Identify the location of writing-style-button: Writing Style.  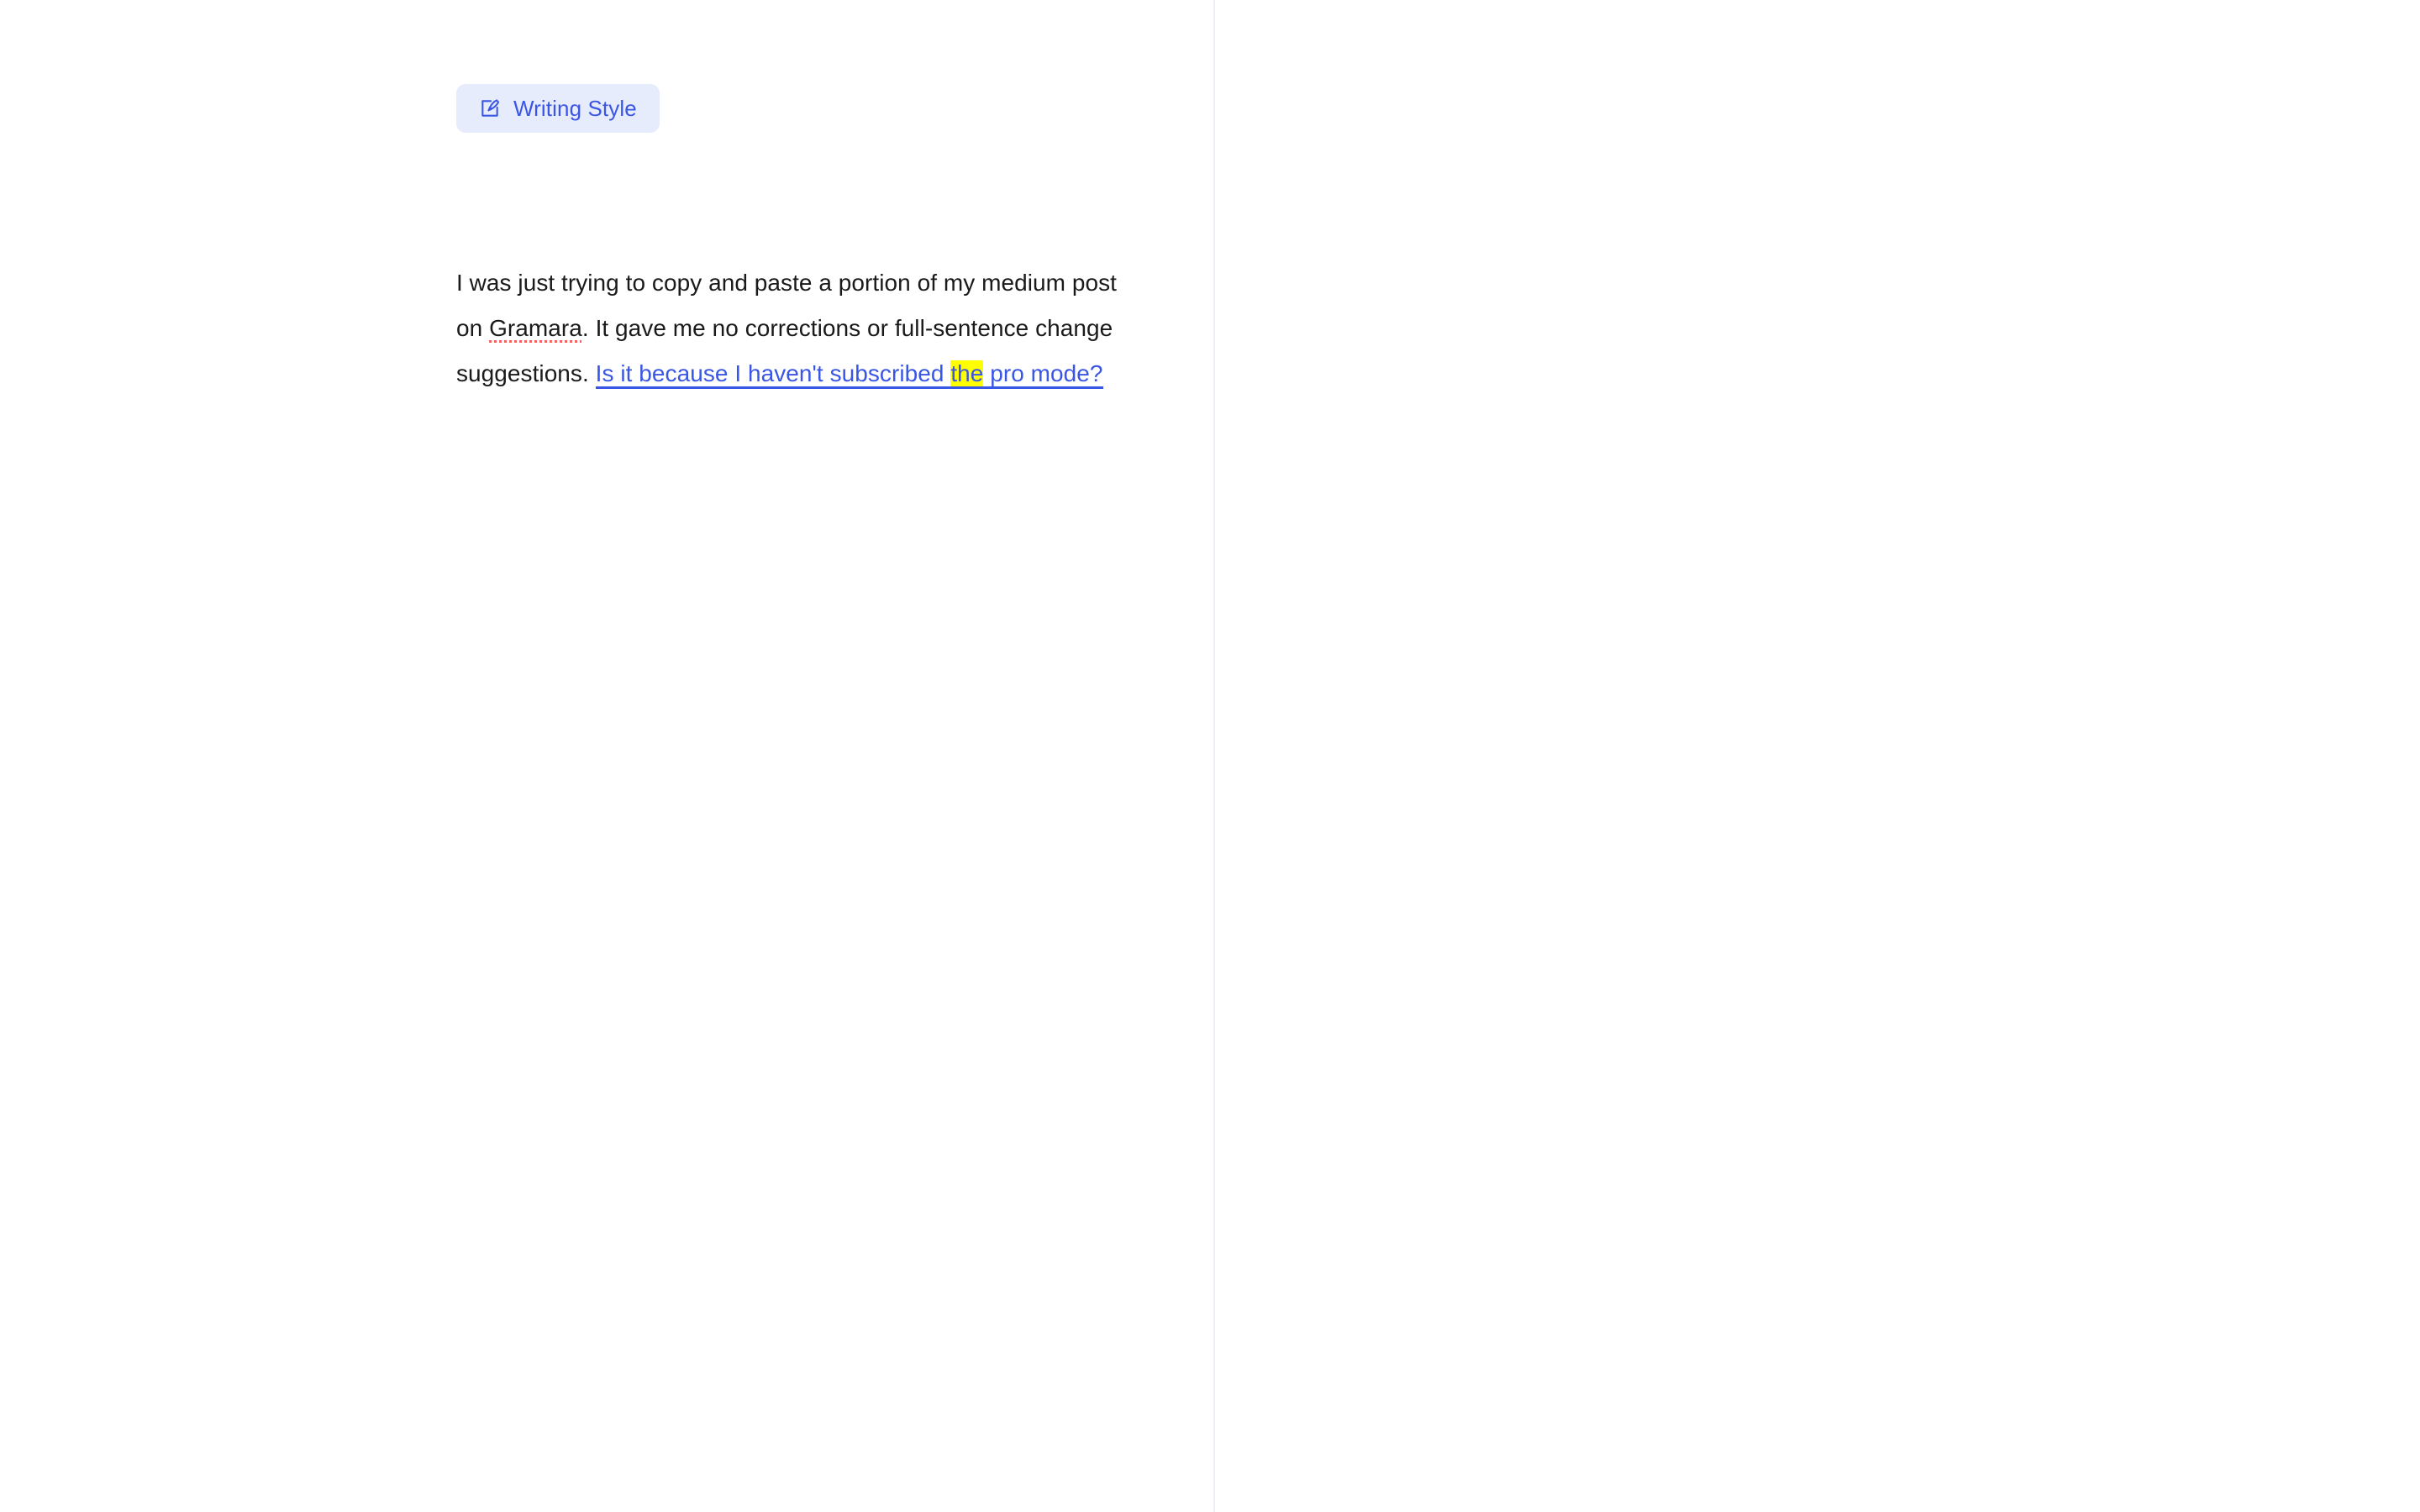
(558, 108).